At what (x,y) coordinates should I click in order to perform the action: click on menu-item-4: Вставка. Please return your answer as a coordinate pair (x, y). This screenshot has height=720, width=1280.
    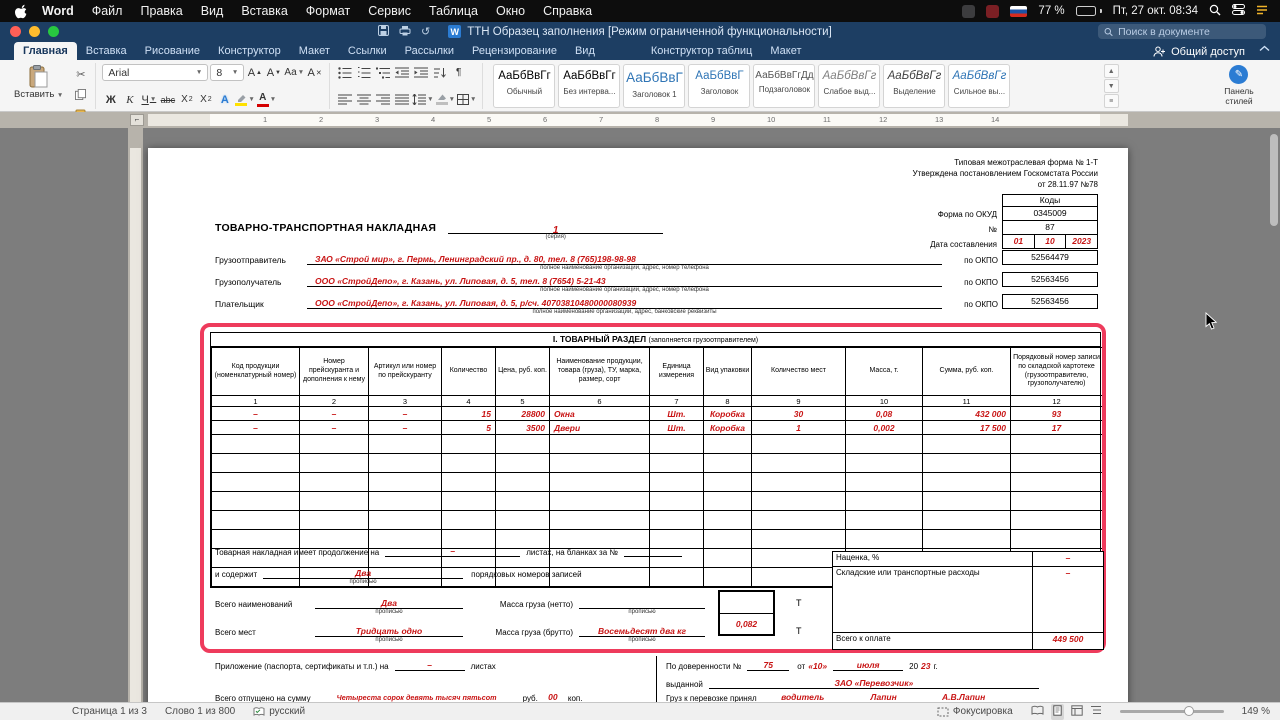
    Looking at the image, I should click on (264, 11).